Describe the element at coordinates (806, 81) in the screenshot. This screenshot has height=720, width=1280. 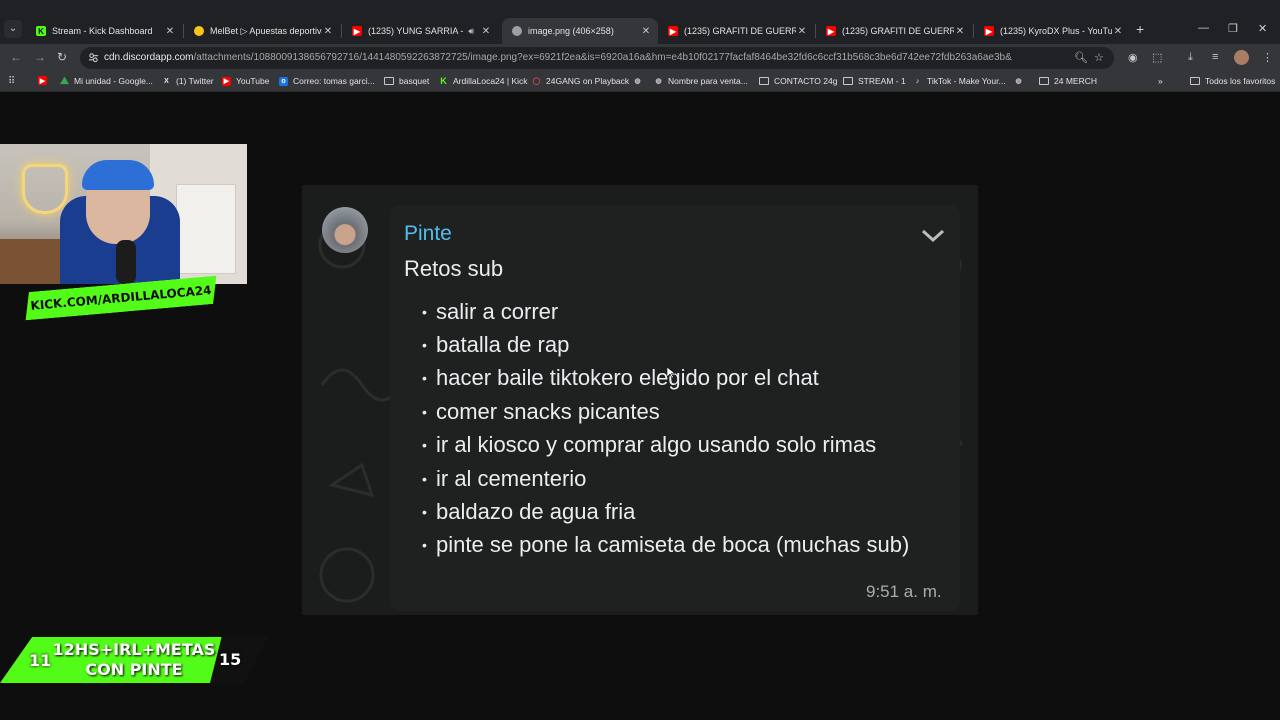
I see `bookmark-label: CONTACTO 24g` at that location.